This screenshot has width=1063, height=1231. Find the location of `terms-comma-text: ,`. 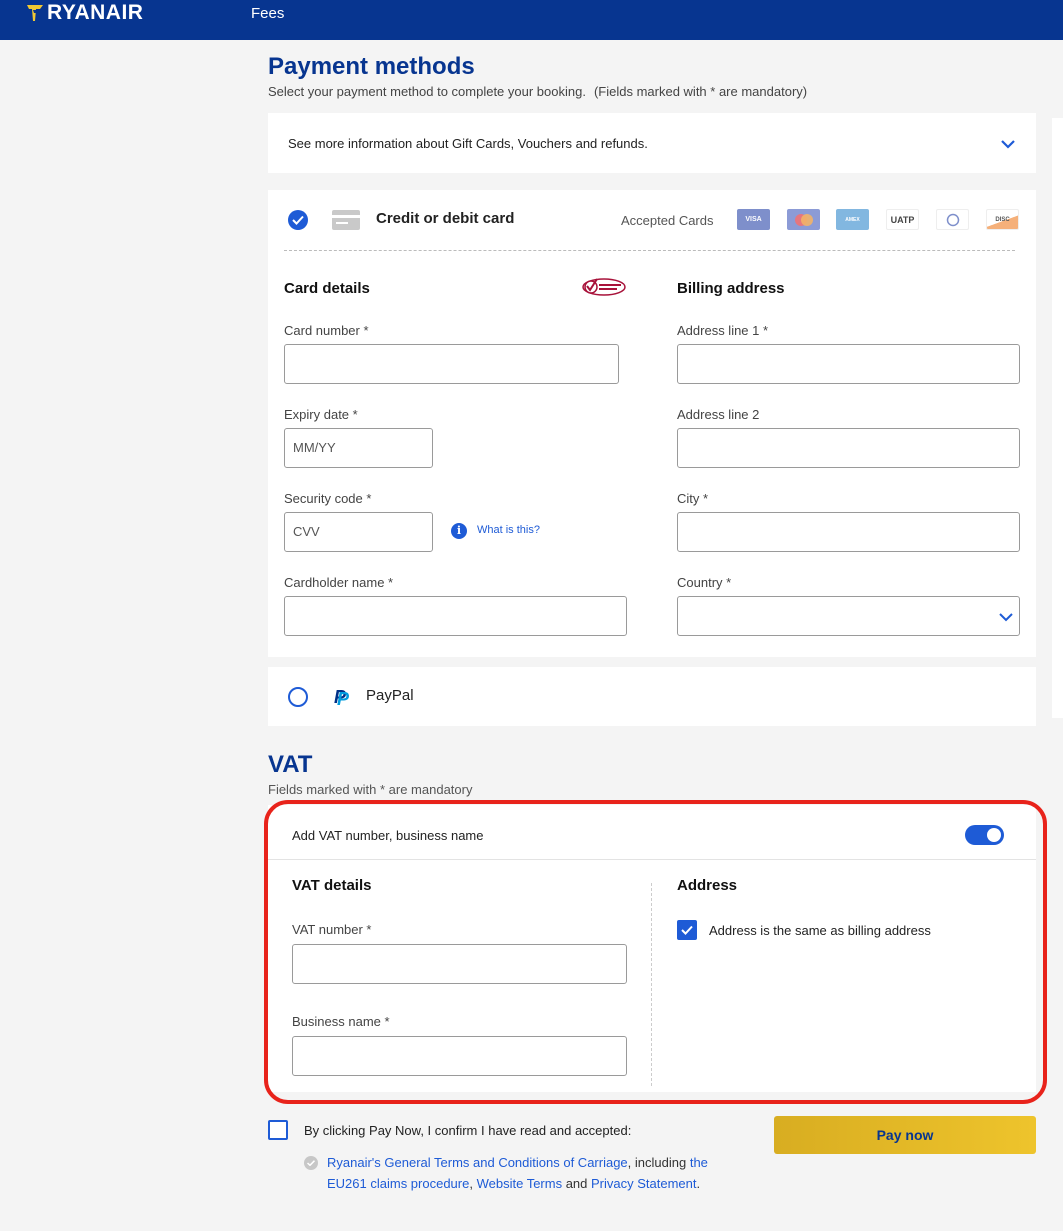

terms-comma-text: , is located at coordinates (473, 1183).